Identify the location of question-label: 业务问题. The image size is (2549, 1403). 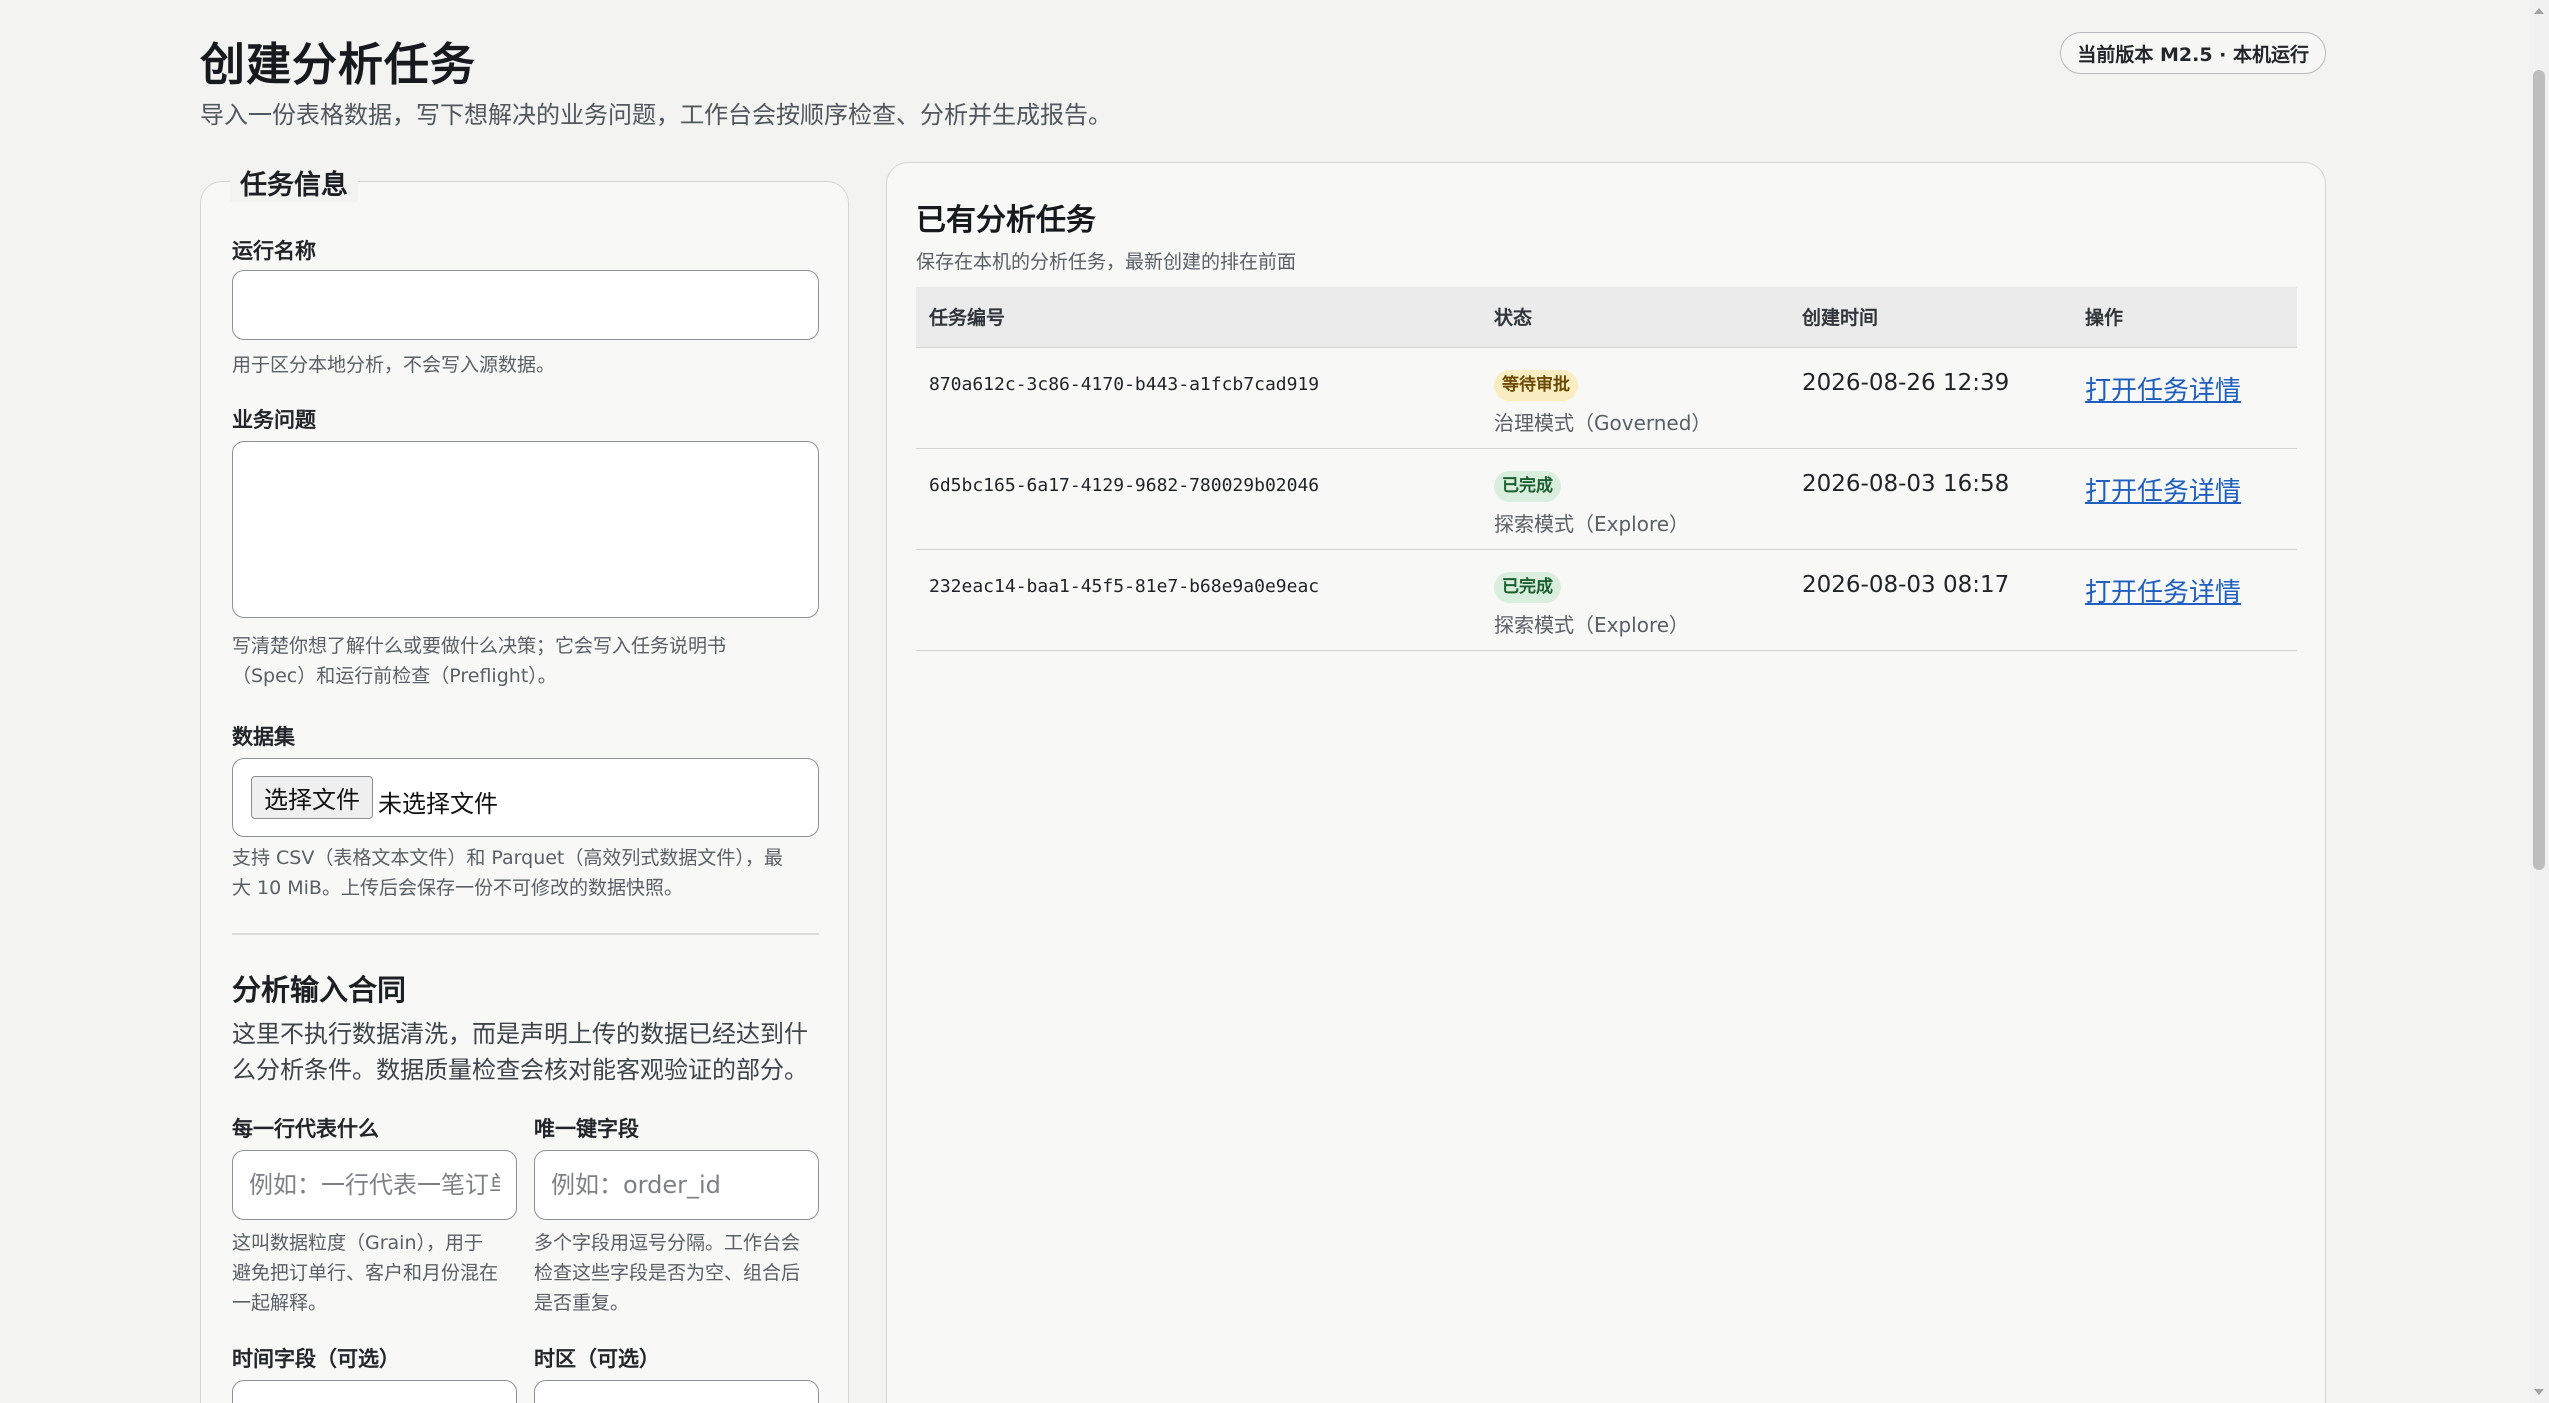
(274, 420).